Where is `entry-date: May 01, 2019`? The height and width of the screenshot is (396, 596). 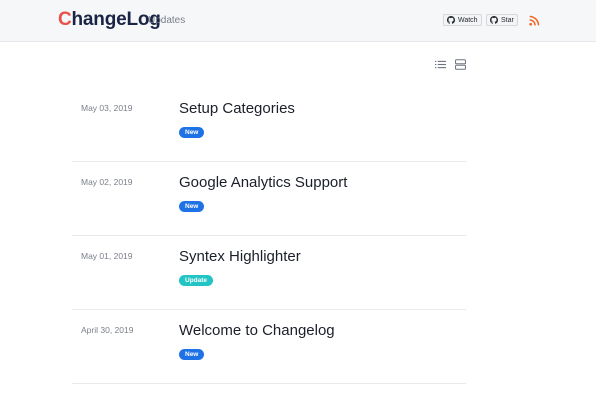 entry-date: May 01, 2019 is located at coordinates (107, 256).